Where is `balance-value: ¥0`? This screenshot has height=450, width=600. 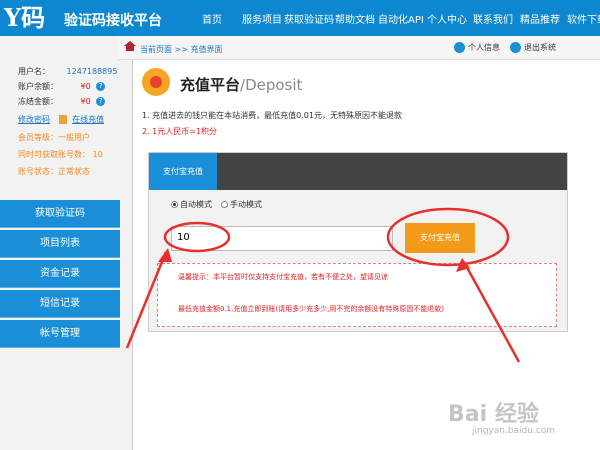 balance-value: ¥0 is located at coordinates (85, 86).